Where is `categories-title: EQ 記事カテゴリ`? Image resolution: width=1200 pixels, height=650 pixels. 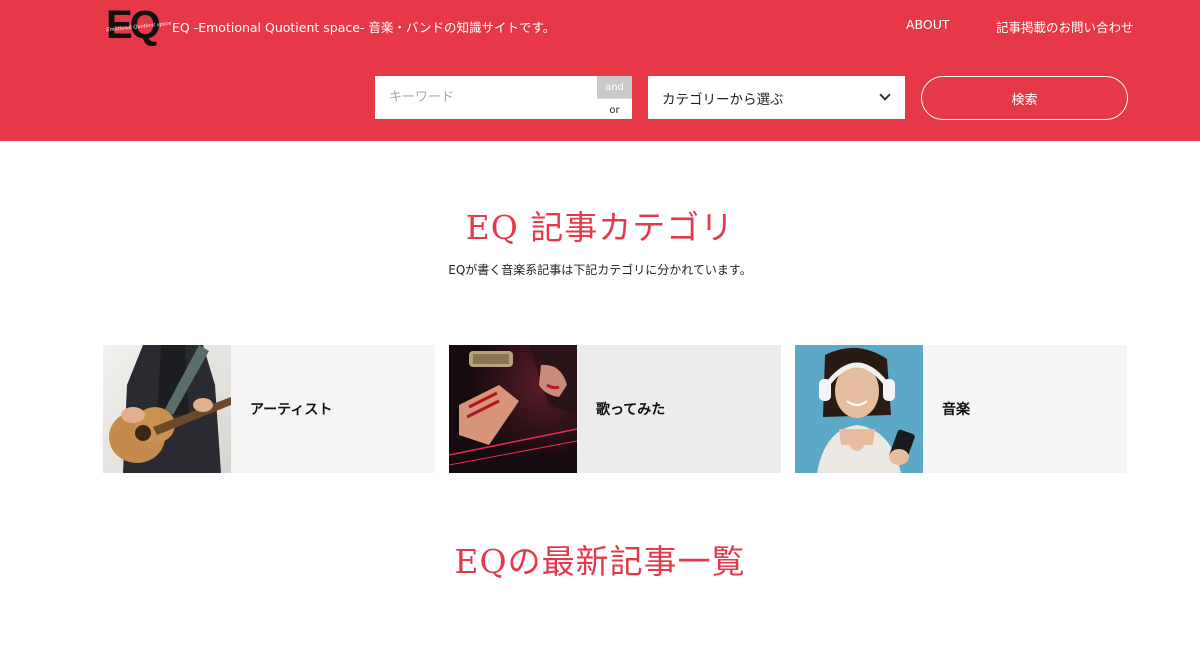
categories-title: EQ 記事カテゴリ is located at coordinates (600, 227).